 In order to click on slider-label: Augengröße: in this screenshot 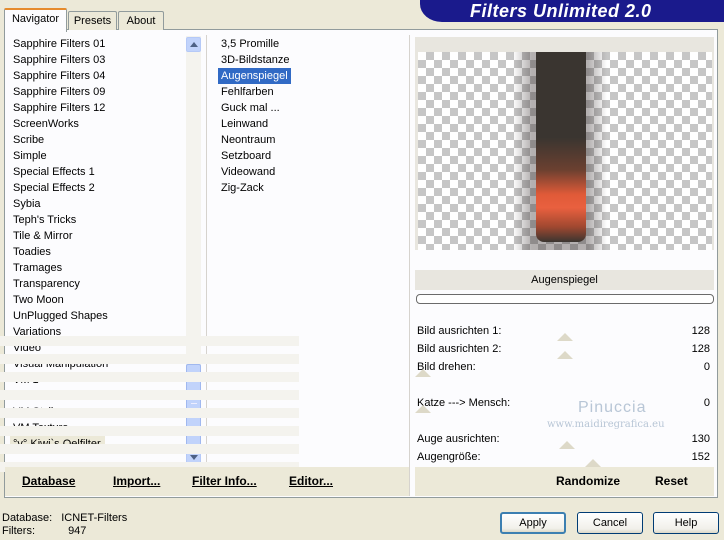, I will do `click(449, 457)`.